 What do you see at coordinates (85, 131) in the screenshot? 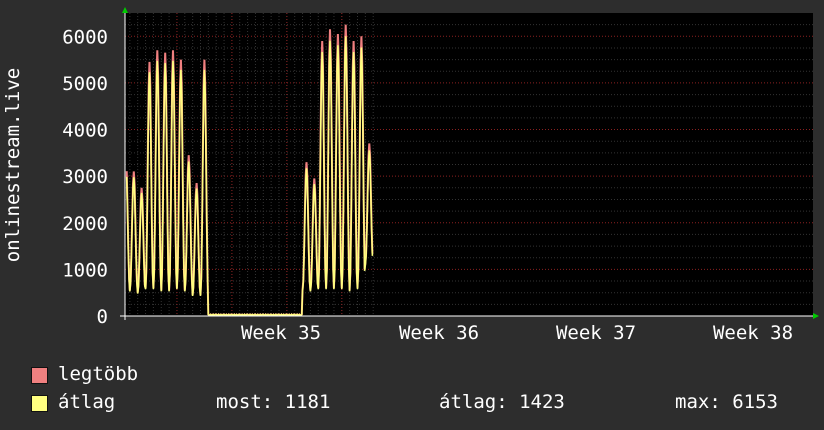
I see `y-tick-label: 4000` at bounding box center [85, 131].